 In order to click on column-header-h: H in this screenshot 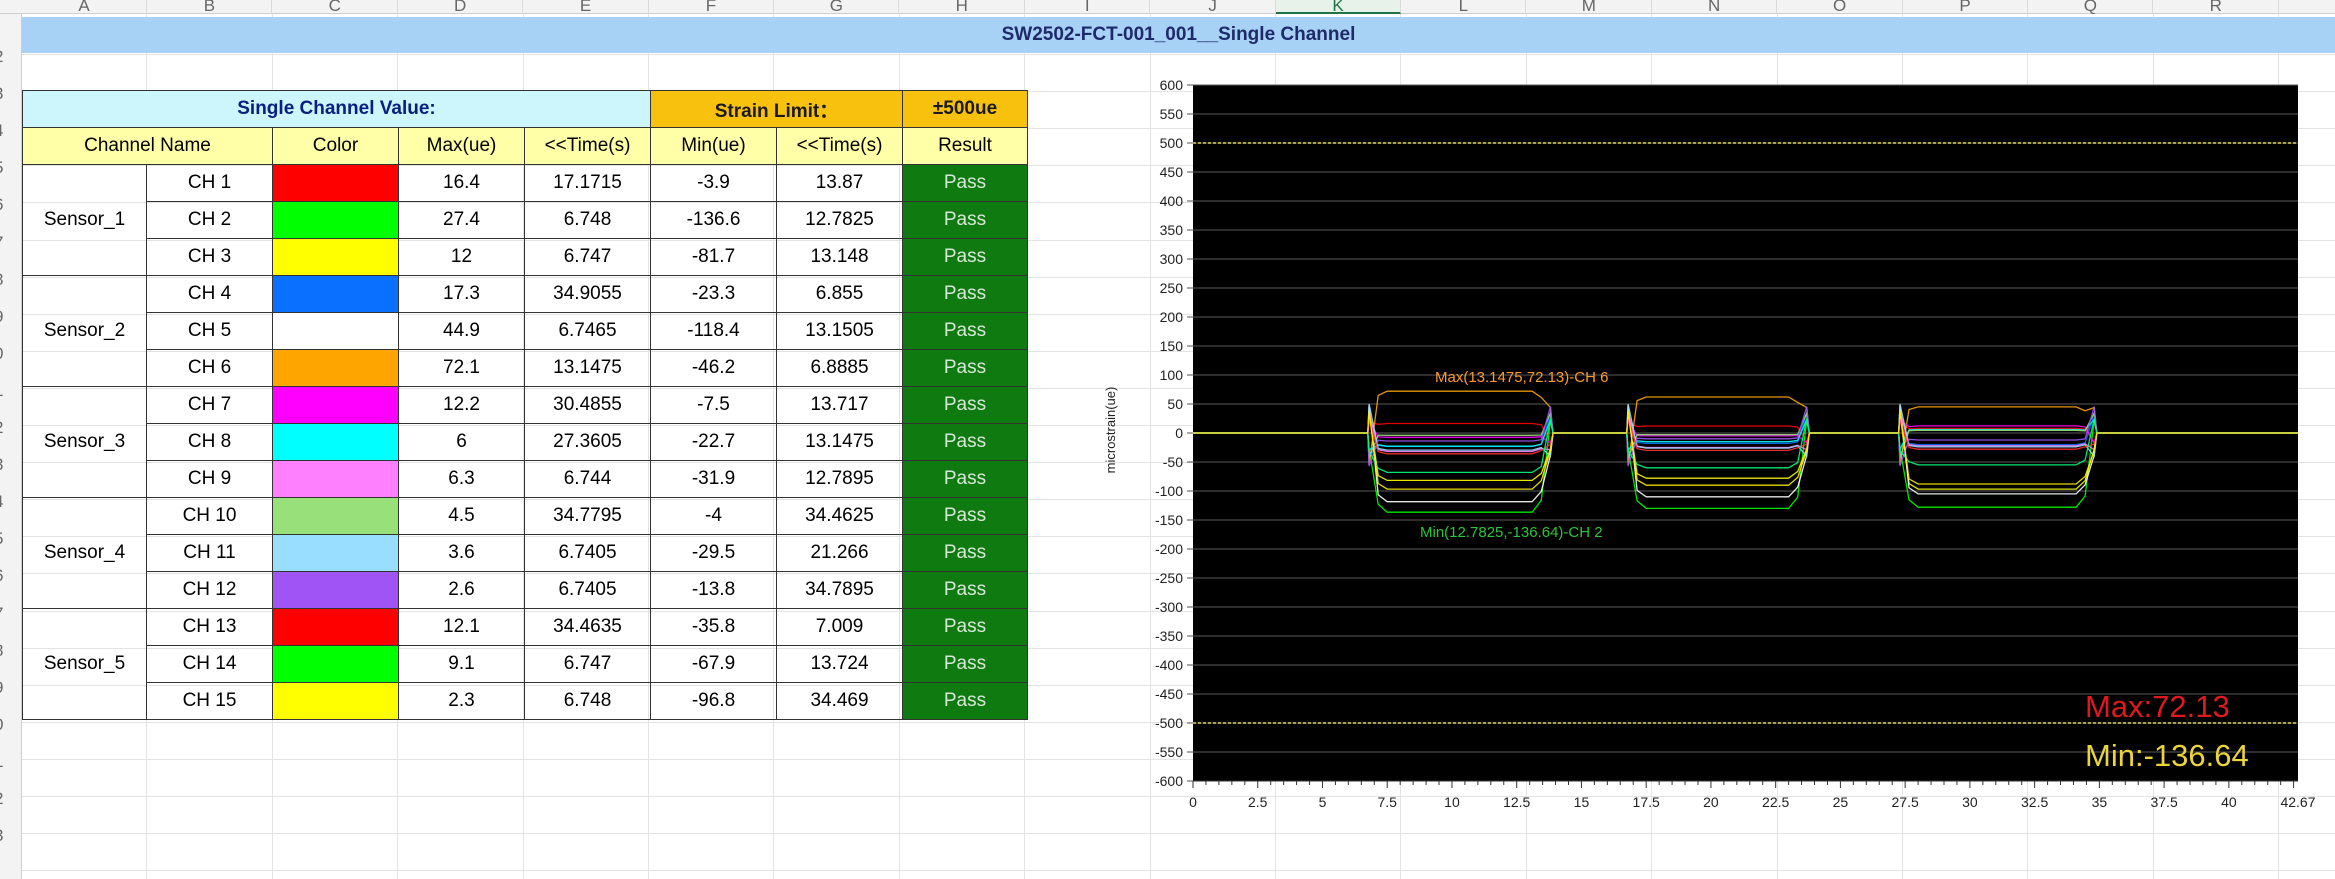, I will do `click(962, 7)`.